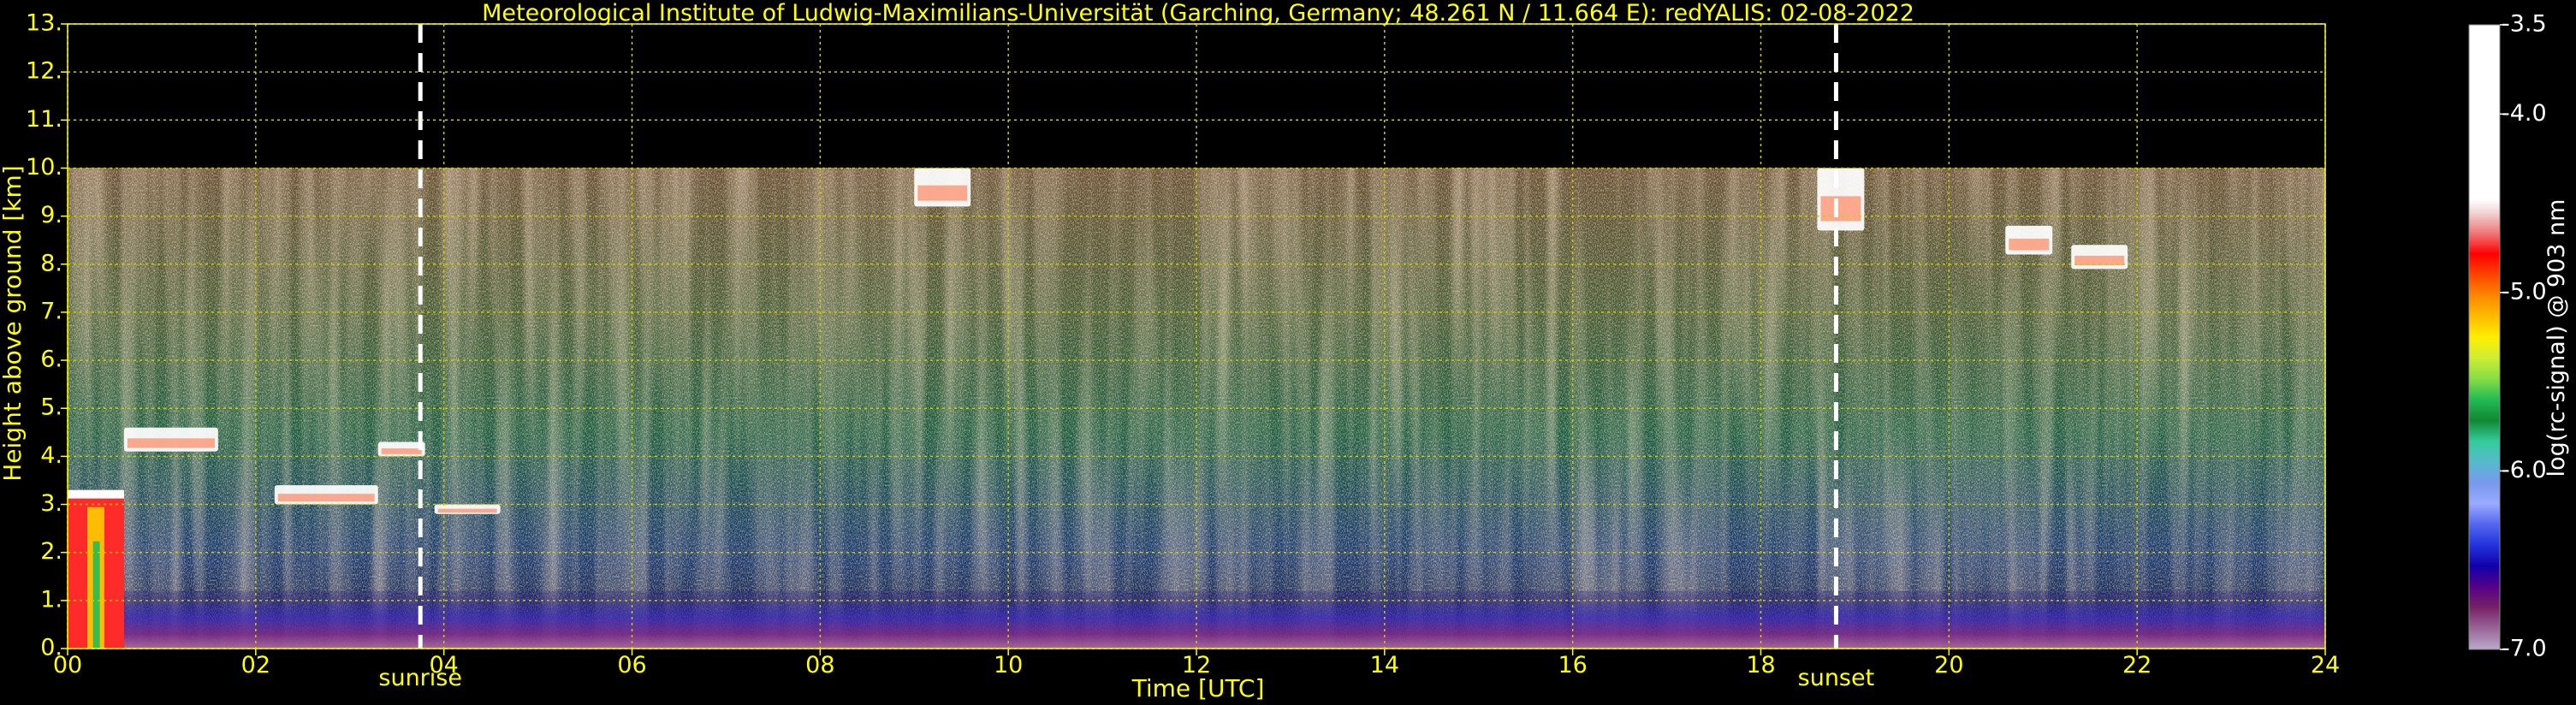 This screenshot has height=705, width=2576. Describe the element at coordinates (2484, 337) in the screenshot. I see `colorbar-scale` at that location.